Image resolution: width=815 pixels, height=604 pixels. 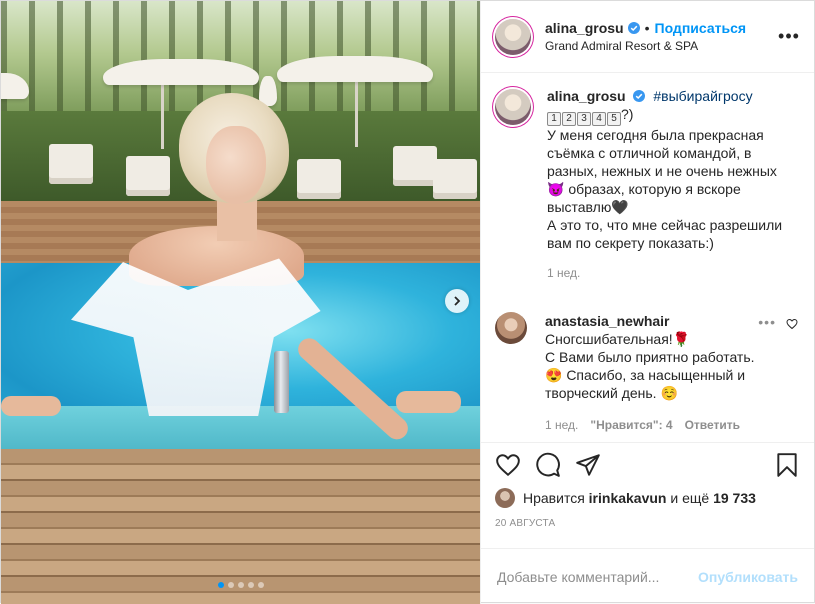 I want to click on share-icon, so click(x=588, y=465).